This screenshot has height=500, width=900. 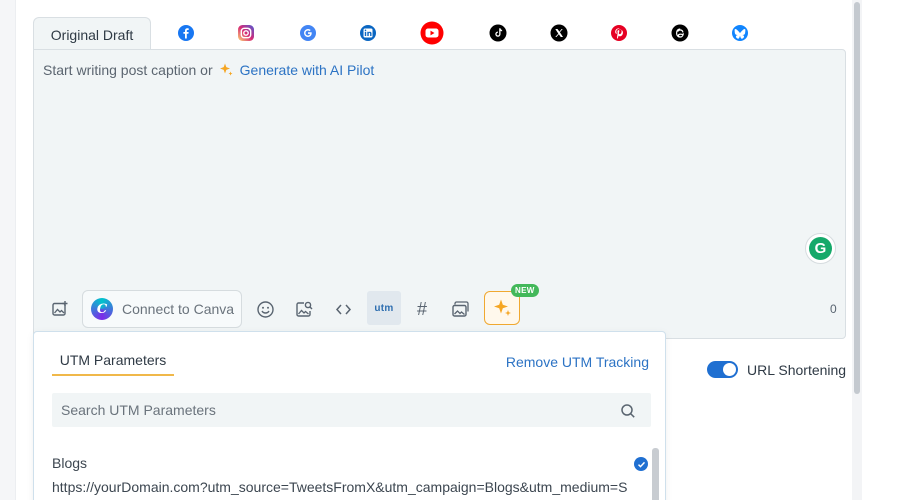 What do you see at coordinates (525, 290) in the screenshot?
I see `new-badge: NEW` at bounding box center [525, 290].